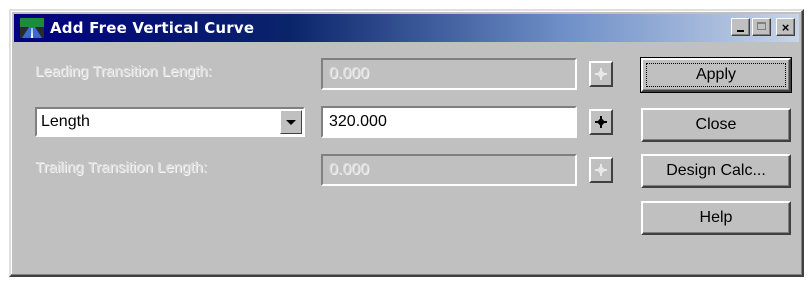 The width and height of the screenshot is (812, 285). I want to click on leading-pick-button, so click(601, 74).